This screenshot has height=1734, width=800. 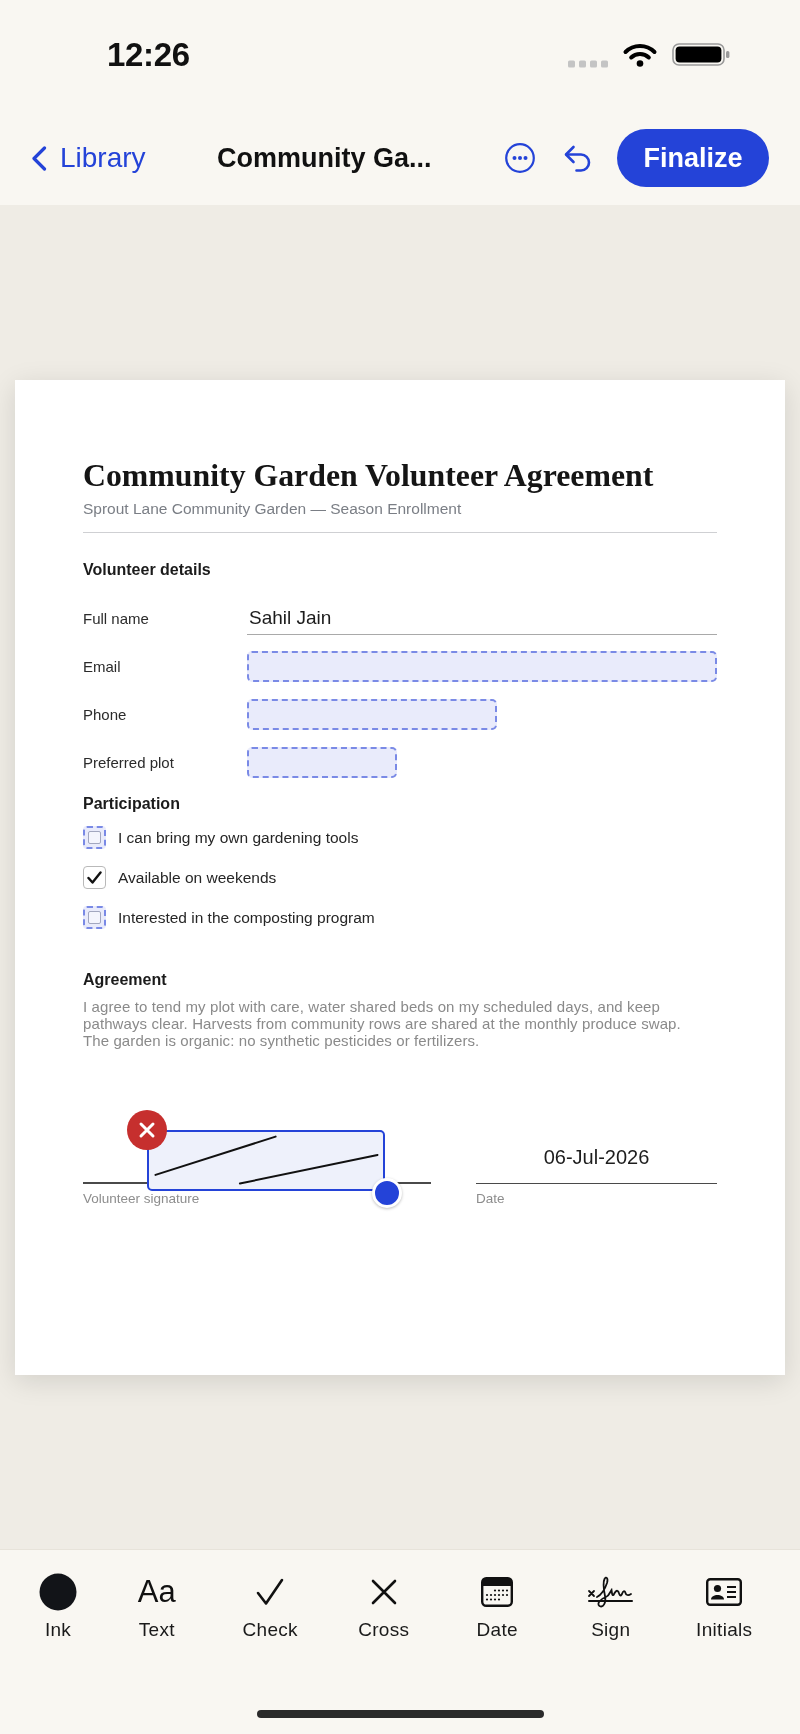 What do you see at coordinates (693, 158) in the screenshot?
I see `finalize-button: Finalize` at bounding box center [693, 158].